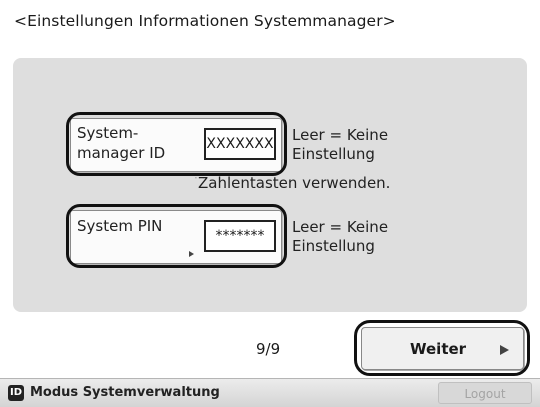 The height and width of the screenshot is (407, 540). I want to click on status-bar: ID Modus Systemverwaltung Logout, so click(270, 392).